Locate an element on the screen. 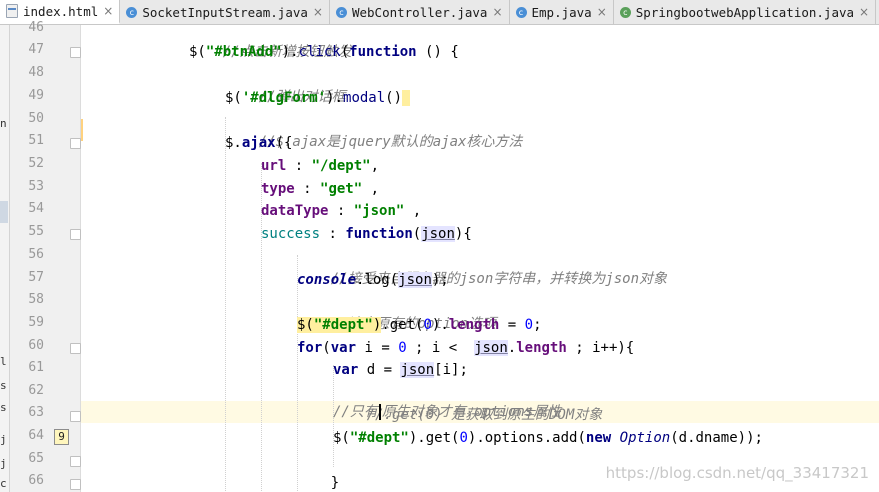  token: ).options.add( is located at coordinates (526, 438).